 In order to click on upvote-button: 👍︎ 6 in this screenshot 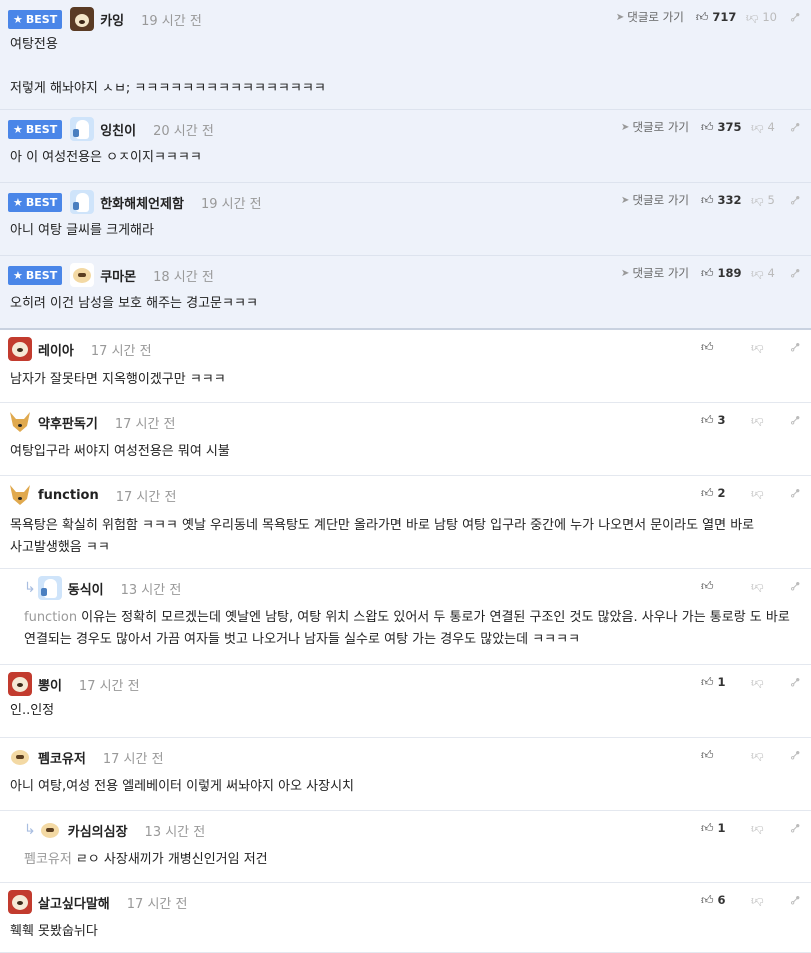, I will do `click(723, 900)`.